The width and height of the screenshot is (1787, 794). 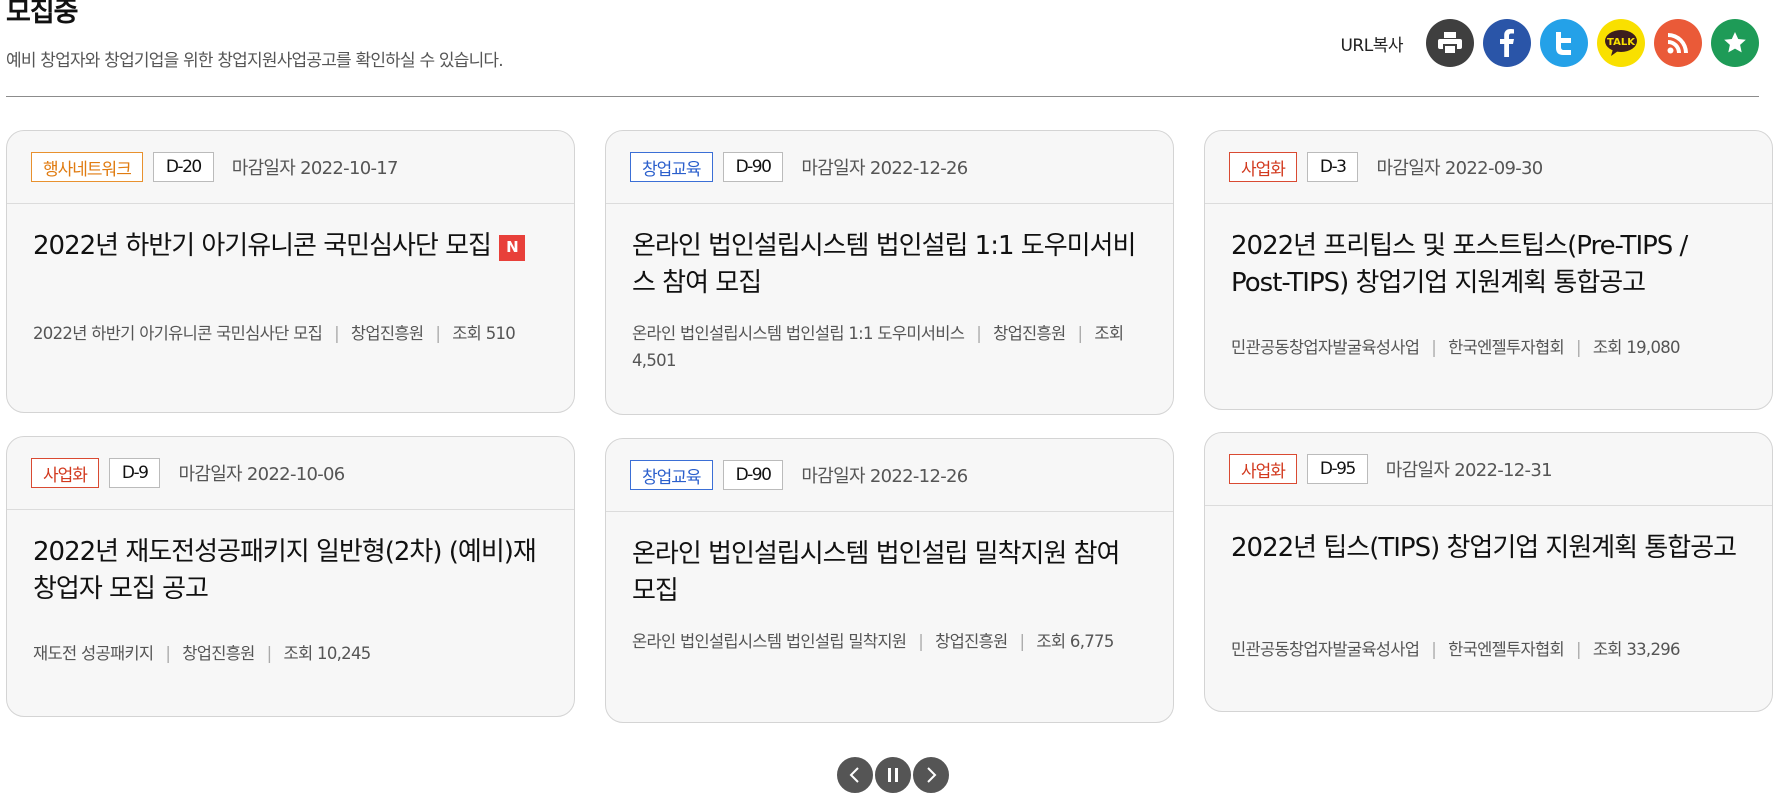 I want to click on meta-views: 조회 510, so click(x=484, y=333).